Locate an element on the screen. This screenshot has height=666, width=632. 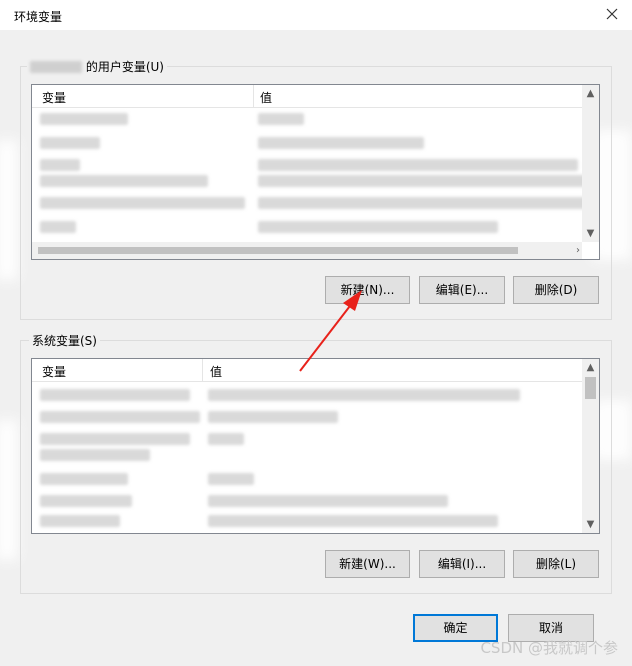
system-list-header: 变量 值 is located at coordinates (307, 370).